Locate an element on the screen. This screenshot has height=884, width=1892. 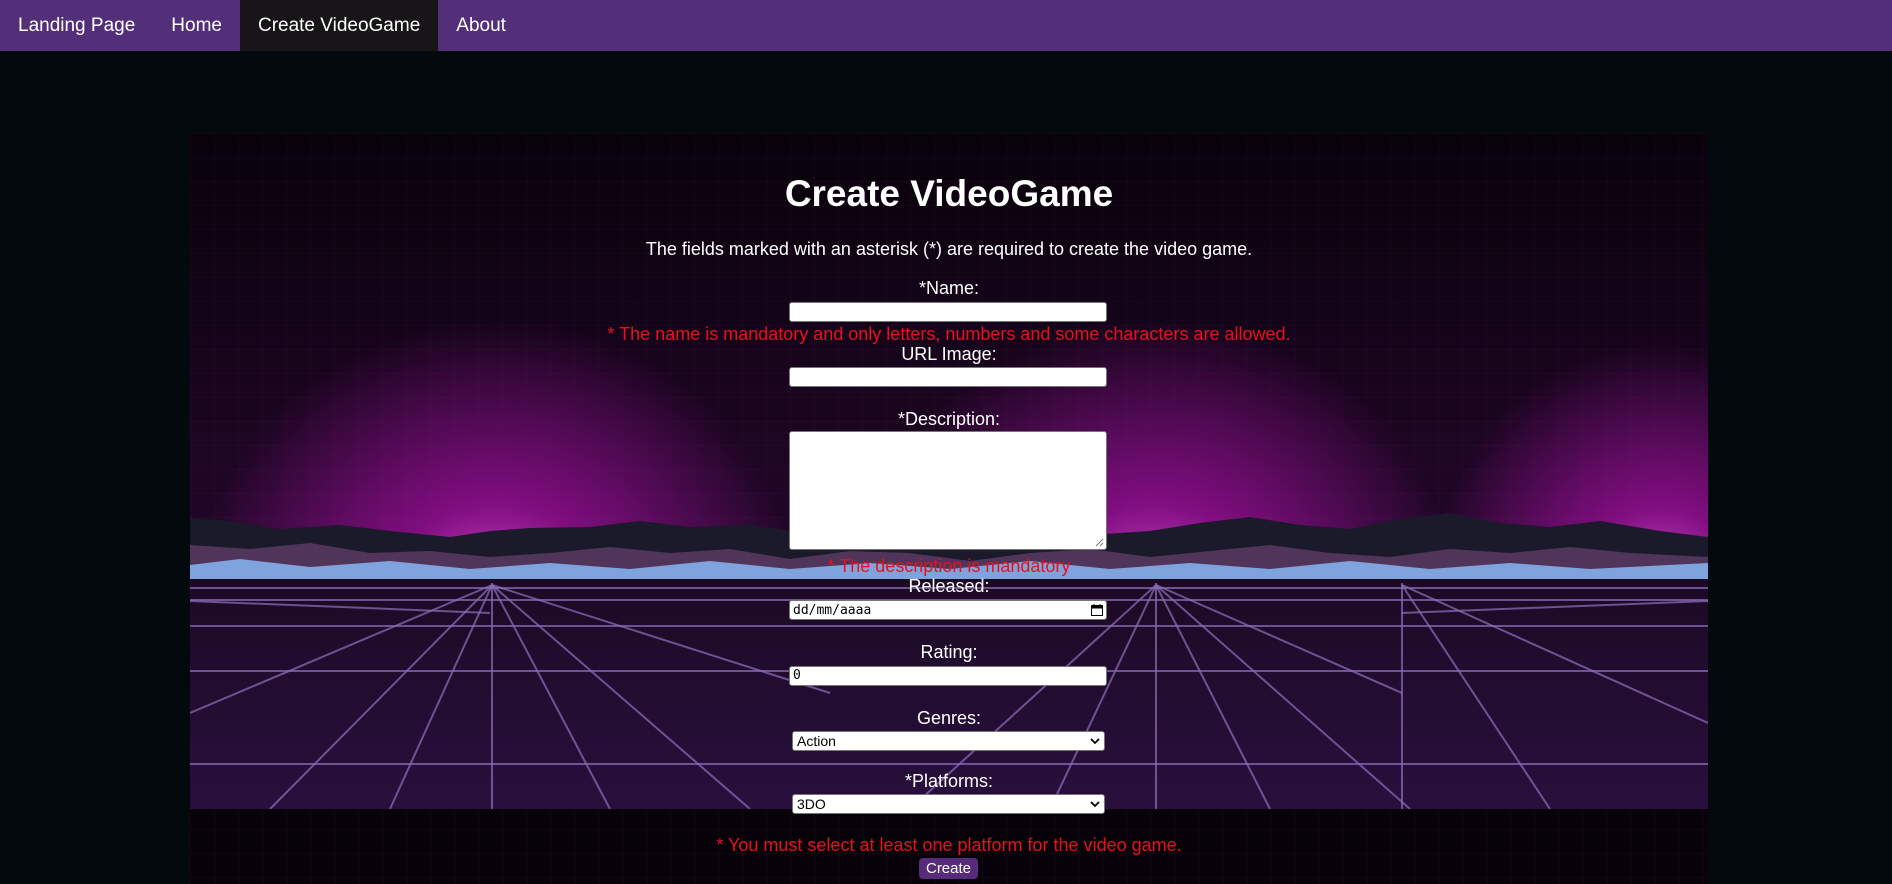
nav-create-videogame: Create VideoGame is located at coordinates (339, 25).